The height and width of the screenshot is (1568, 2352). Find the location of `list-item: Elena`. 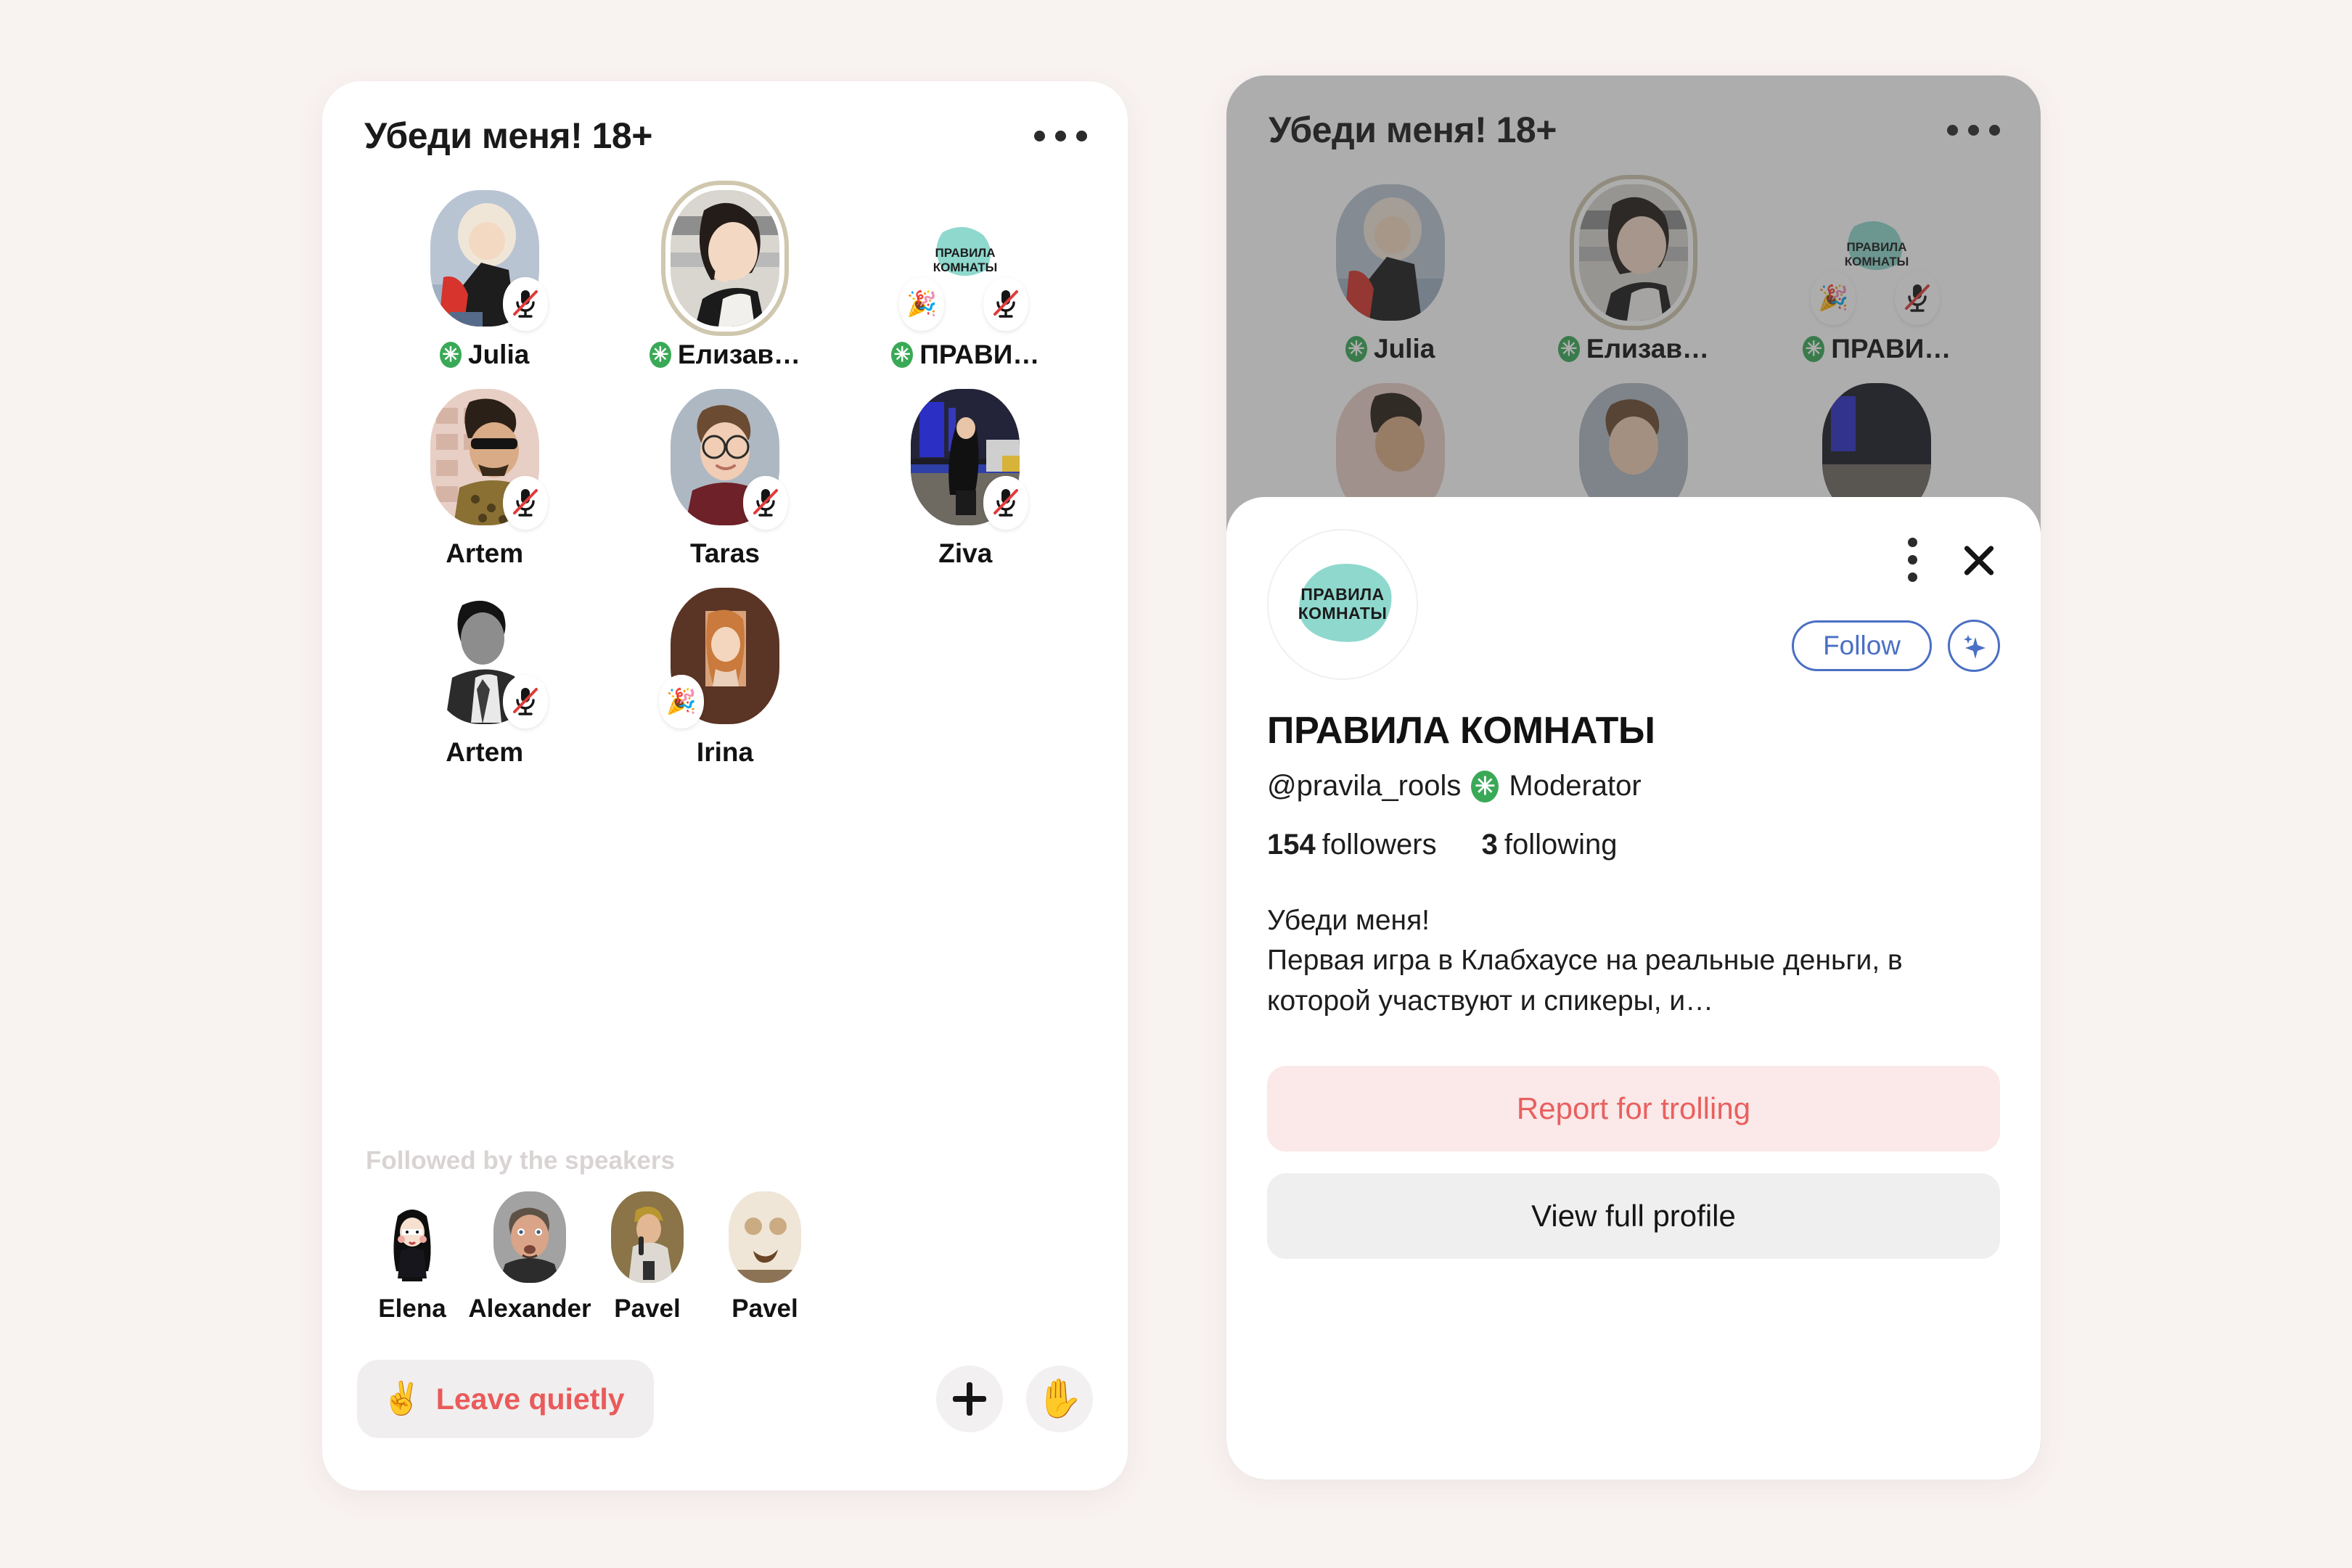

list-item: Elena is located at coordinates (412, 1257).